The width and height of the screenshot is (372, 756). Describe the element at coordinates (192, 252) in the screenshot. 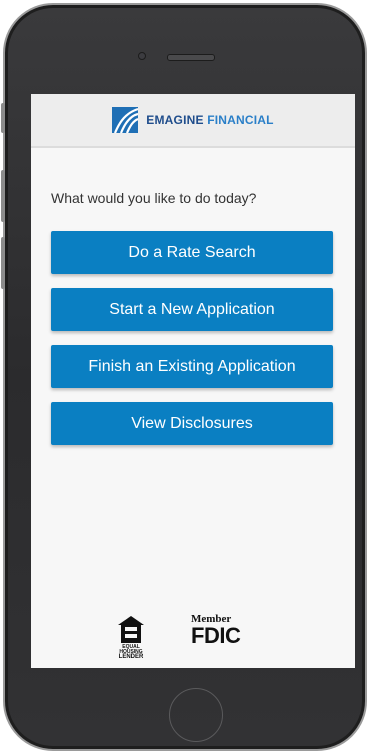

I see `rate-search-button: Do a Rate Search` at that location.